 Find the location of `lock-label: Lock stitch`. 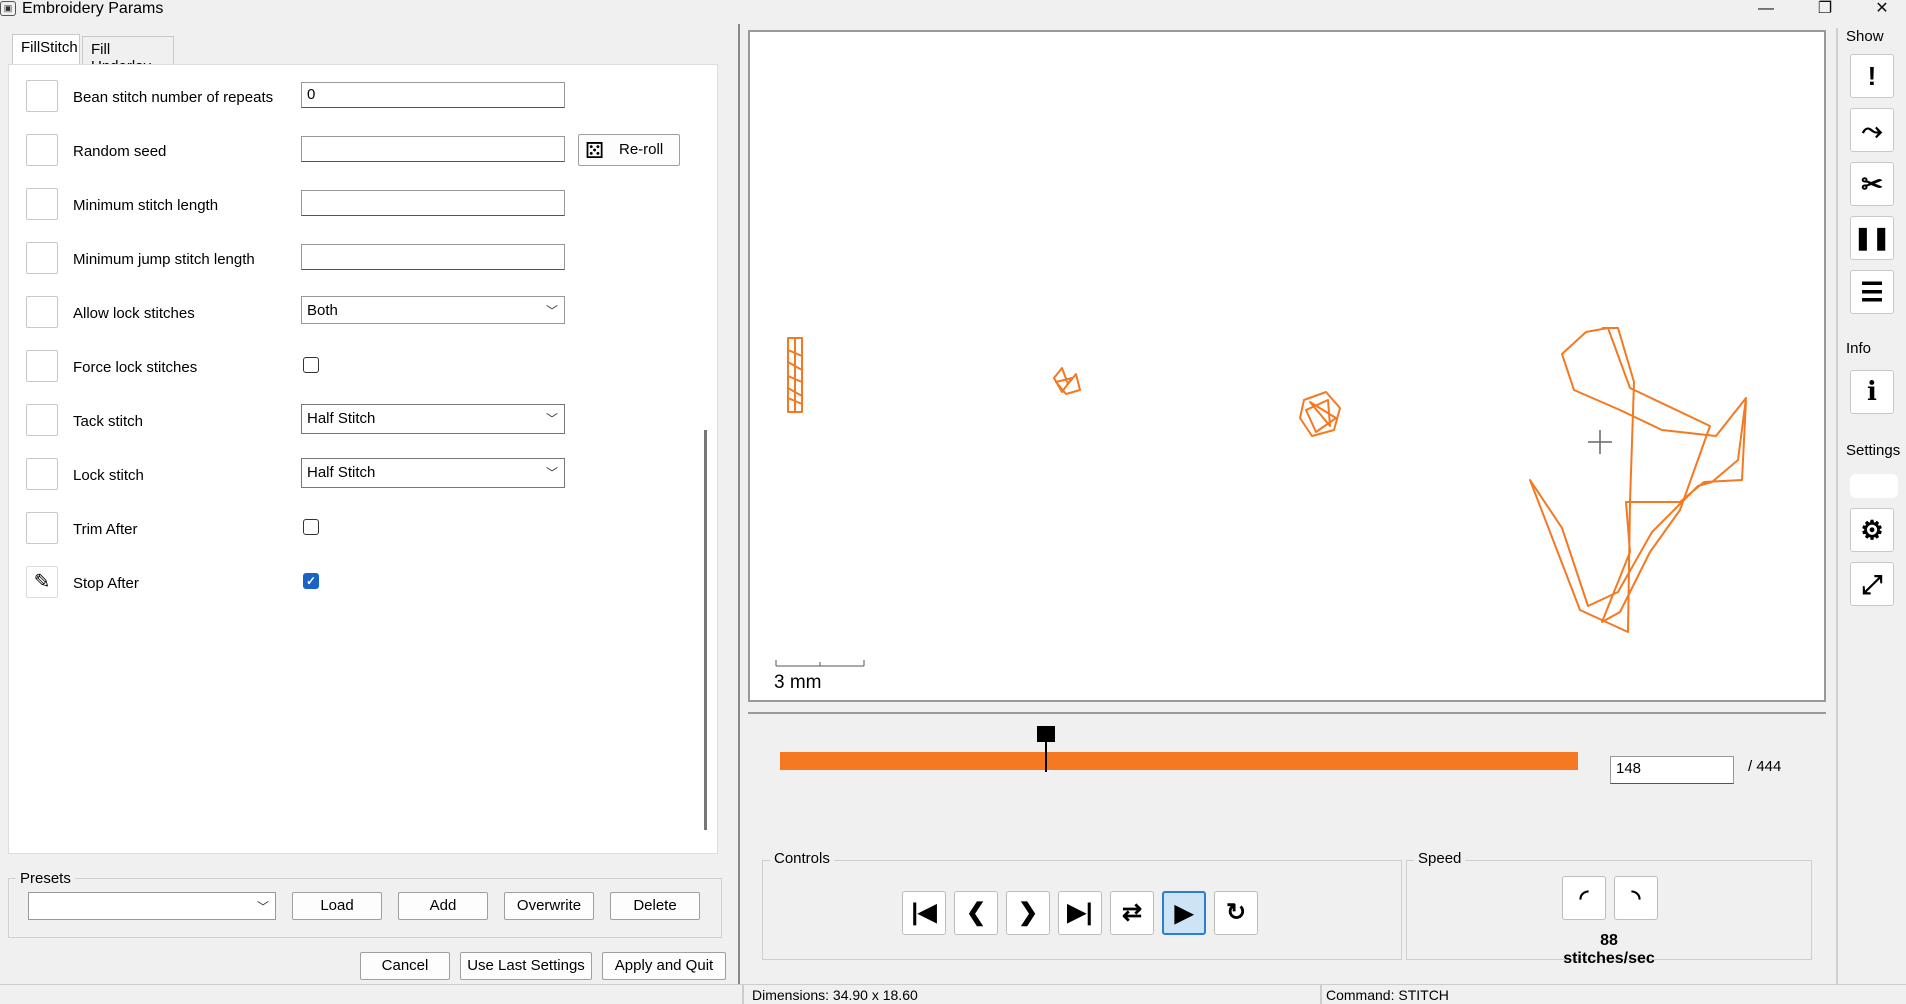

lock-label: Lock stitch is located at coordinates (108, 475).